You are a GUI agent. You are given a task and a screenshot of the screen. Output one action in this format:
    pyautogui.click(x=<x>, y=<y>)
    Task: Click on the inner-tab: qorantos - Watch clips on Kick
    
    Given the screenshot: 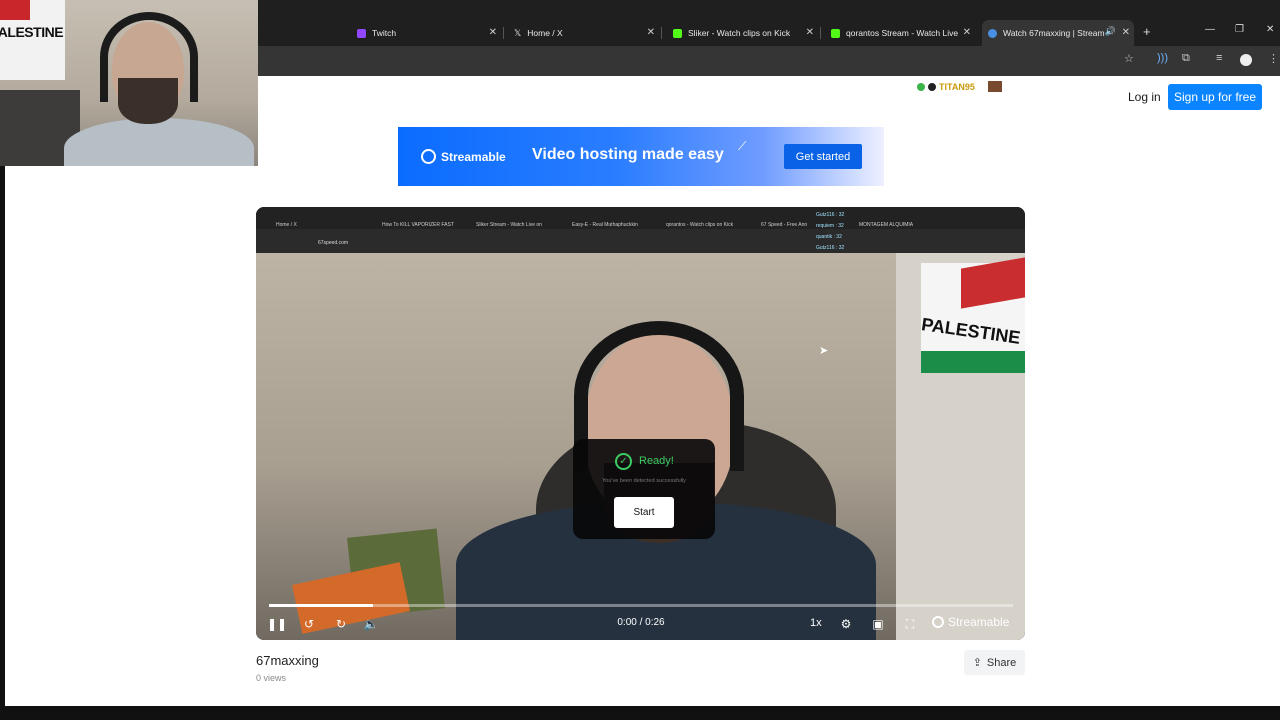 What is the action you would take?
    pyautogui.click(x=700, y=225)
    